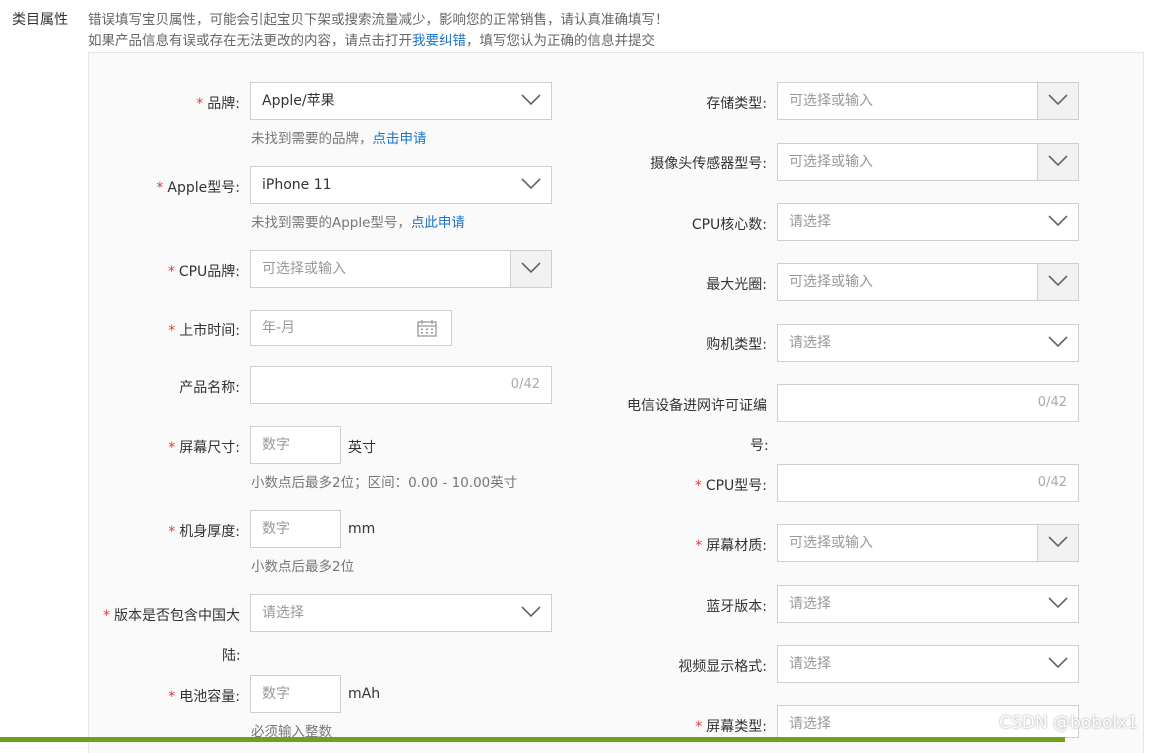 The width and height of the screenshot is (1154, 753). What do you see at coordinates (731, 727) in the screenshot?
I see `screen-type-label: * 屏幕类型:` at bounding box center [731, 727].